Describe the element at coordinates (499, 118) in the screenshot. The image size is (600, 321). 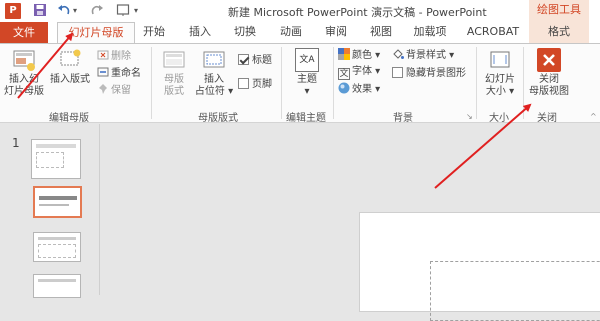
I see `group-label-size: 大小` at that location.